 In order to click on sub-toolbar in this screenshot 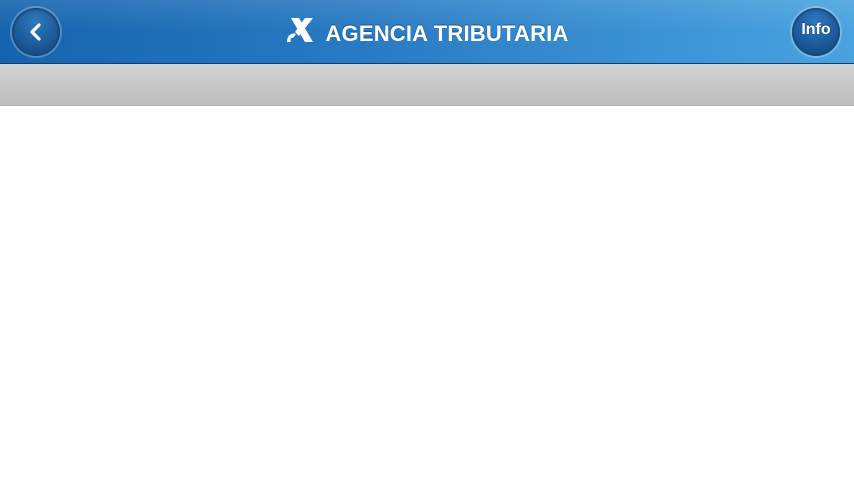, I will do `click(427, 85)`.